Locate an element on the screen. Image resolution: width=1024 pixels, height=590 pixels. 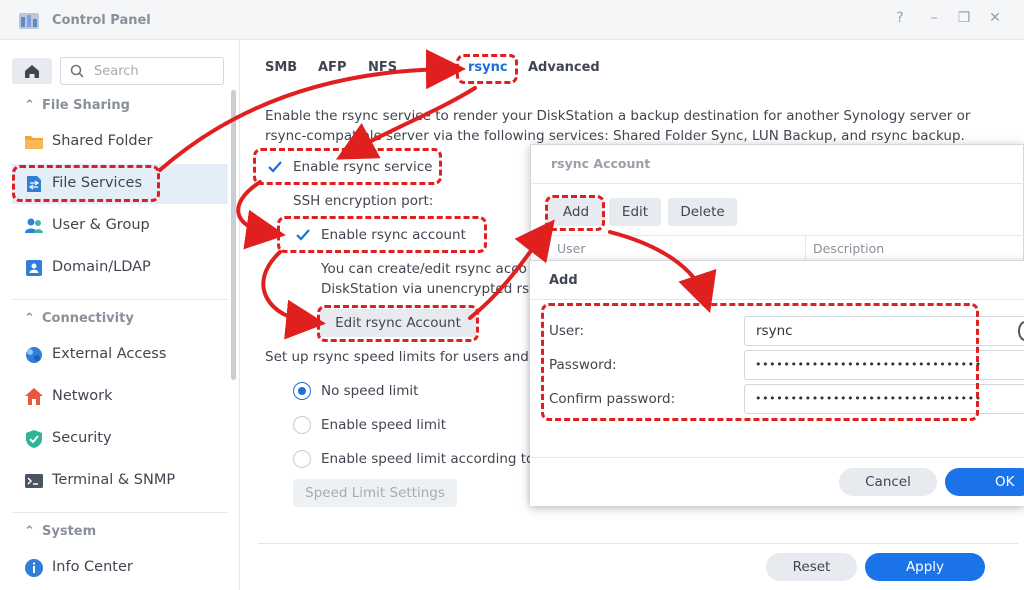
network-icon is located at coordinates (34, 396).